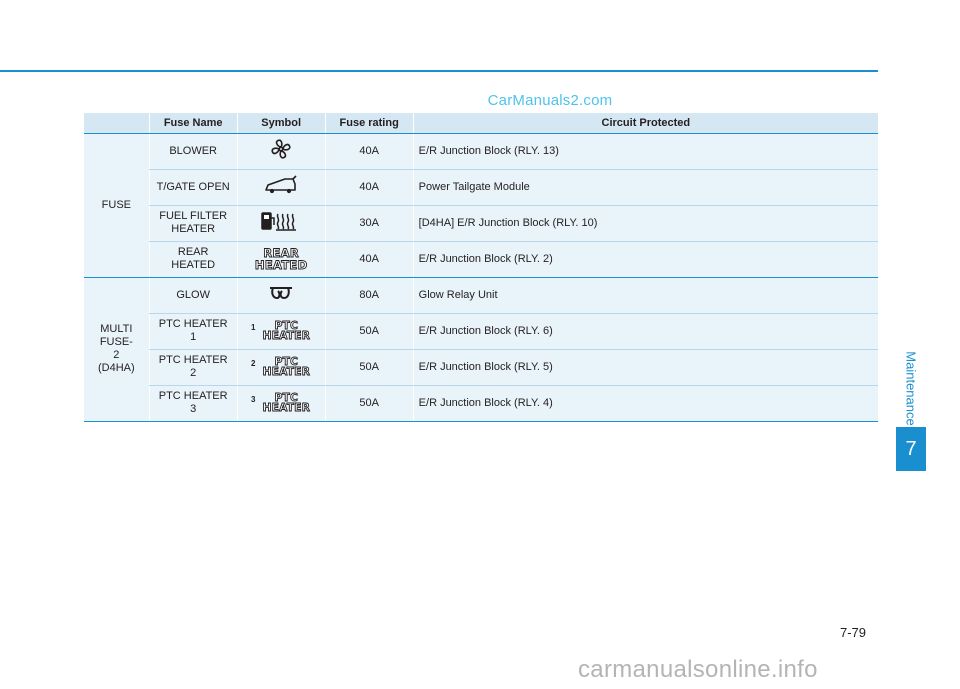 The height and width of the screenshot is (689, 960). Describe the element at coordinates (253, 399) in the screenshot. I see `ptc-heater-number: 3` at that location.